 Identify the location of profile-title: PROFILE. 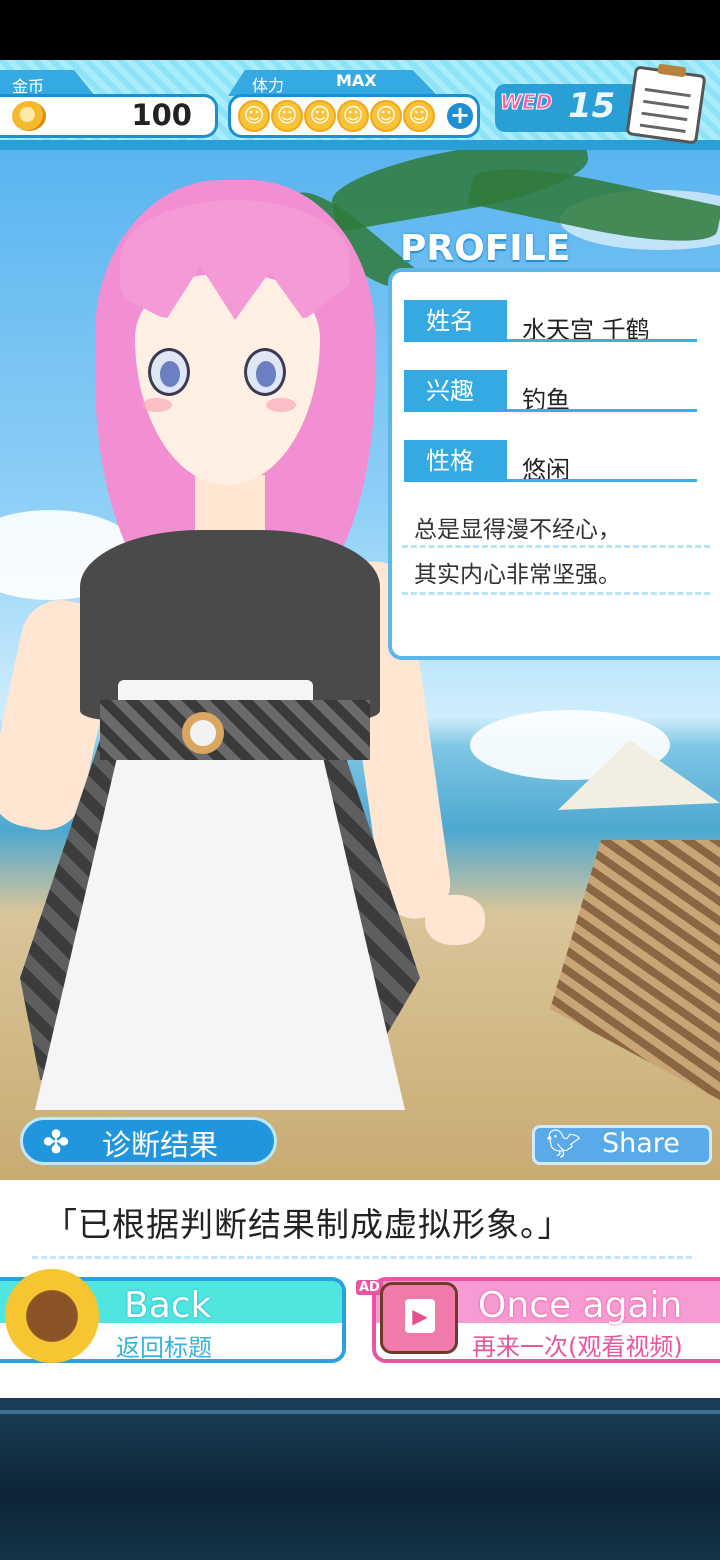
(485, 248).